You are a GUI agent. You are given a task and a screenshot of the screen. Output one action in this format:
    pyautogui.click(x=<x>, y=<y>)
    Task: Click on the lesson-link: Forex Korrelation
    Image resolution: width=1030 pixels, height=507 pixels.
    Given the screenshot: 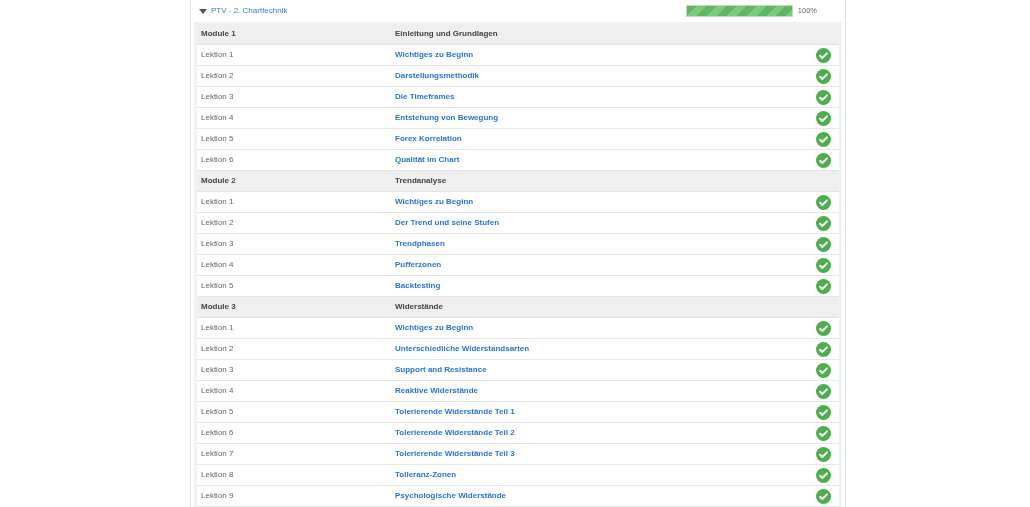 What is the action you would take?
    pyautogui.click(x=605, y=139)
    